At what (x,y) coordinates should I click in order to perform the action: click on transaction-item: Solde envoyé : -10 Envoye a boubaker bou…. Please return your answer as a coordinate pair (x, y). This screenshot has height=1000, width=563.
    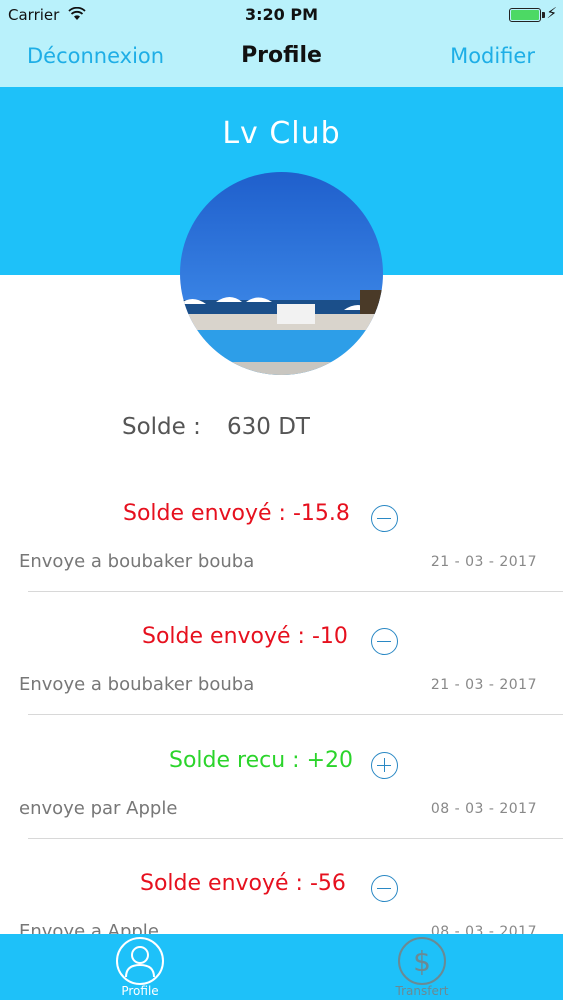
    Looking at the image, I should click on (281, 686).